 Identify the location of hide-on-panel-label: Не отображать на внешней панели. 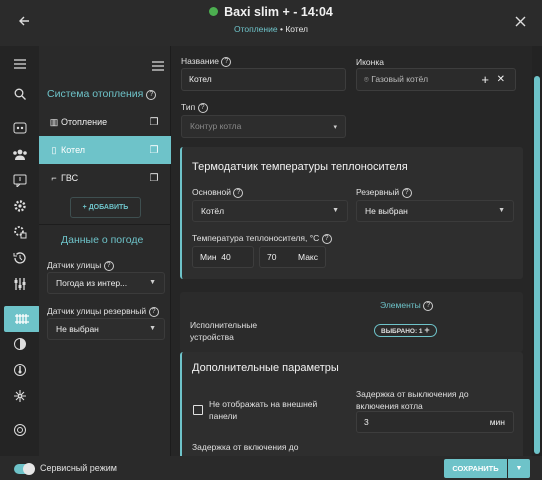
(263, 410).